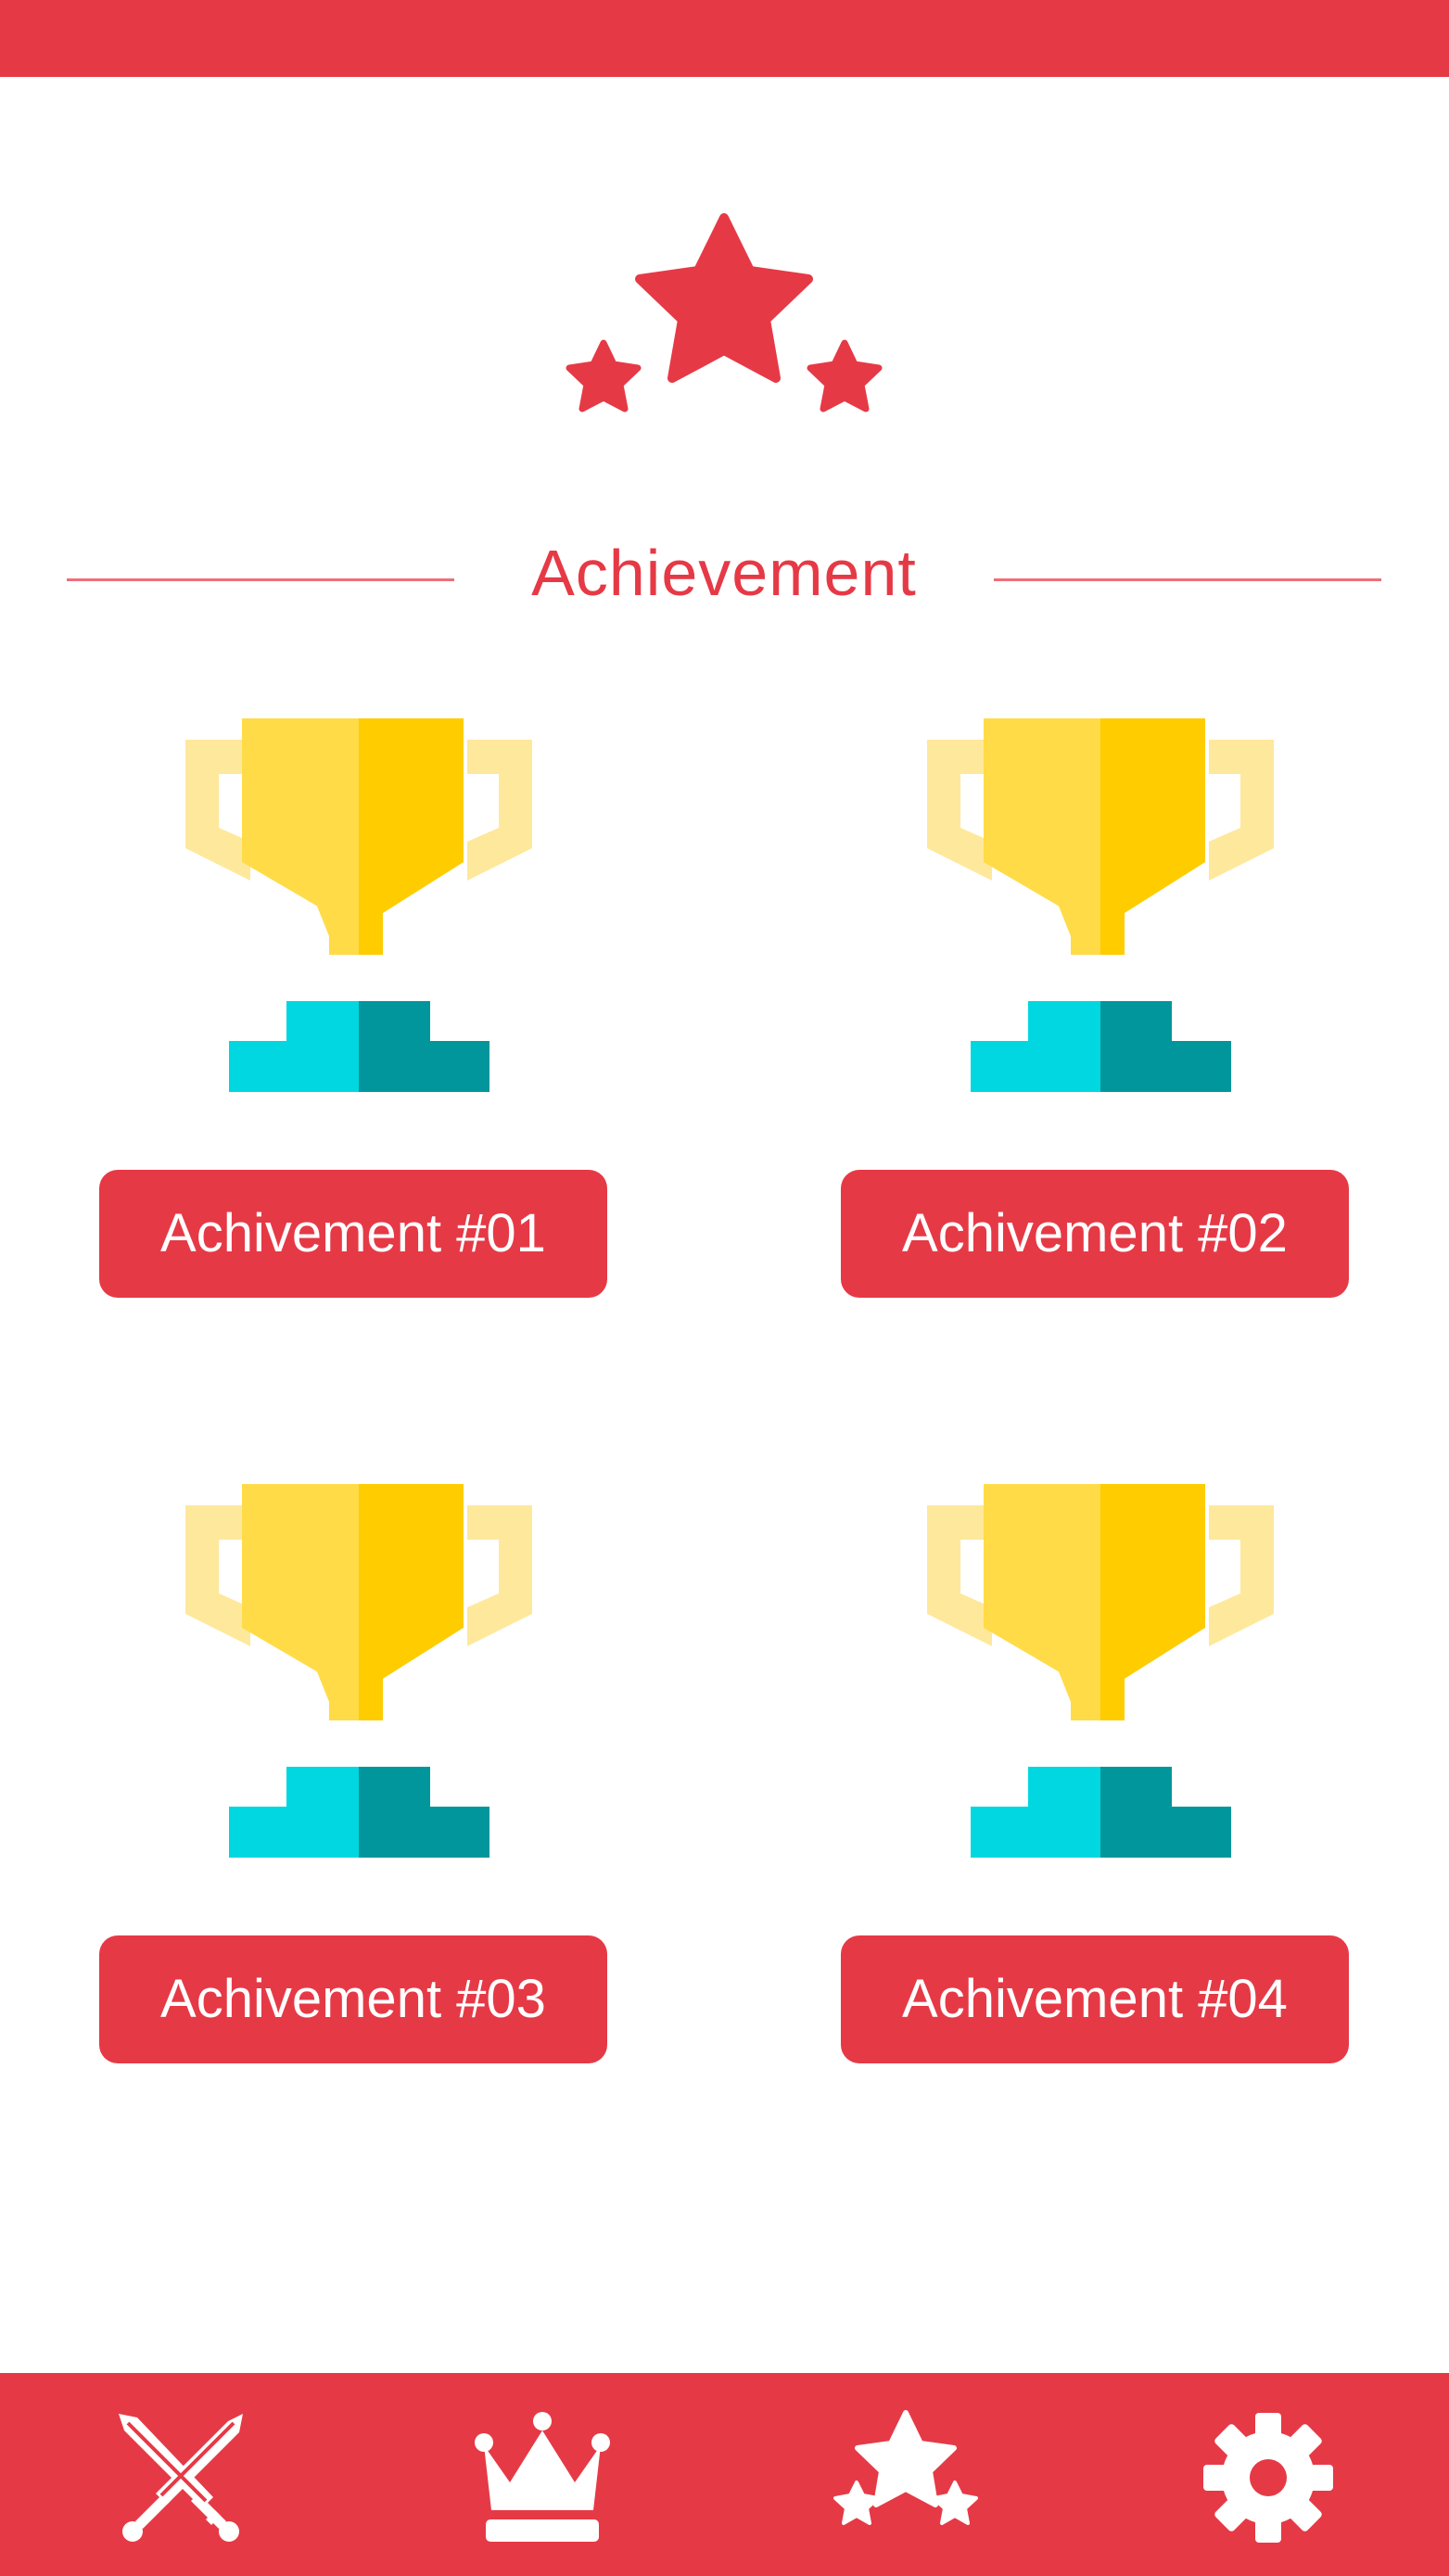 The width and height of the screenshot is (1449, 2576). I want to click on achievement-button-03: Achivement #03, so click(353, 1999).